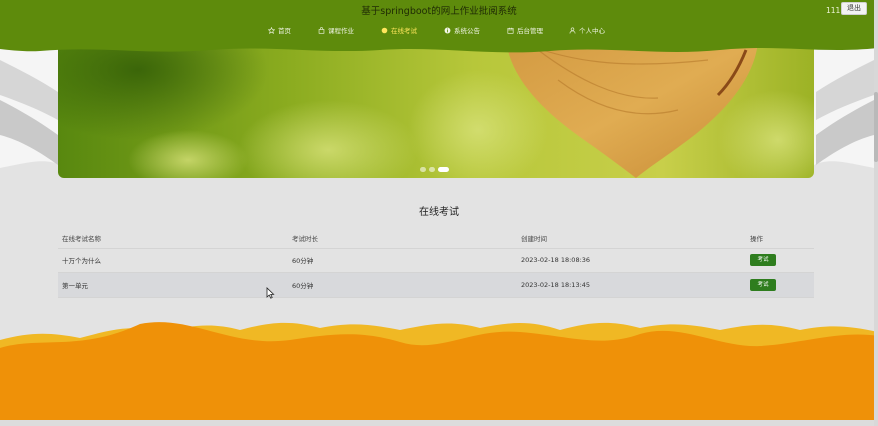  I want to click on main-nav: 首页 课程作业 在线考试 系统公告 后台管理 个人中心, so click(439, 30).